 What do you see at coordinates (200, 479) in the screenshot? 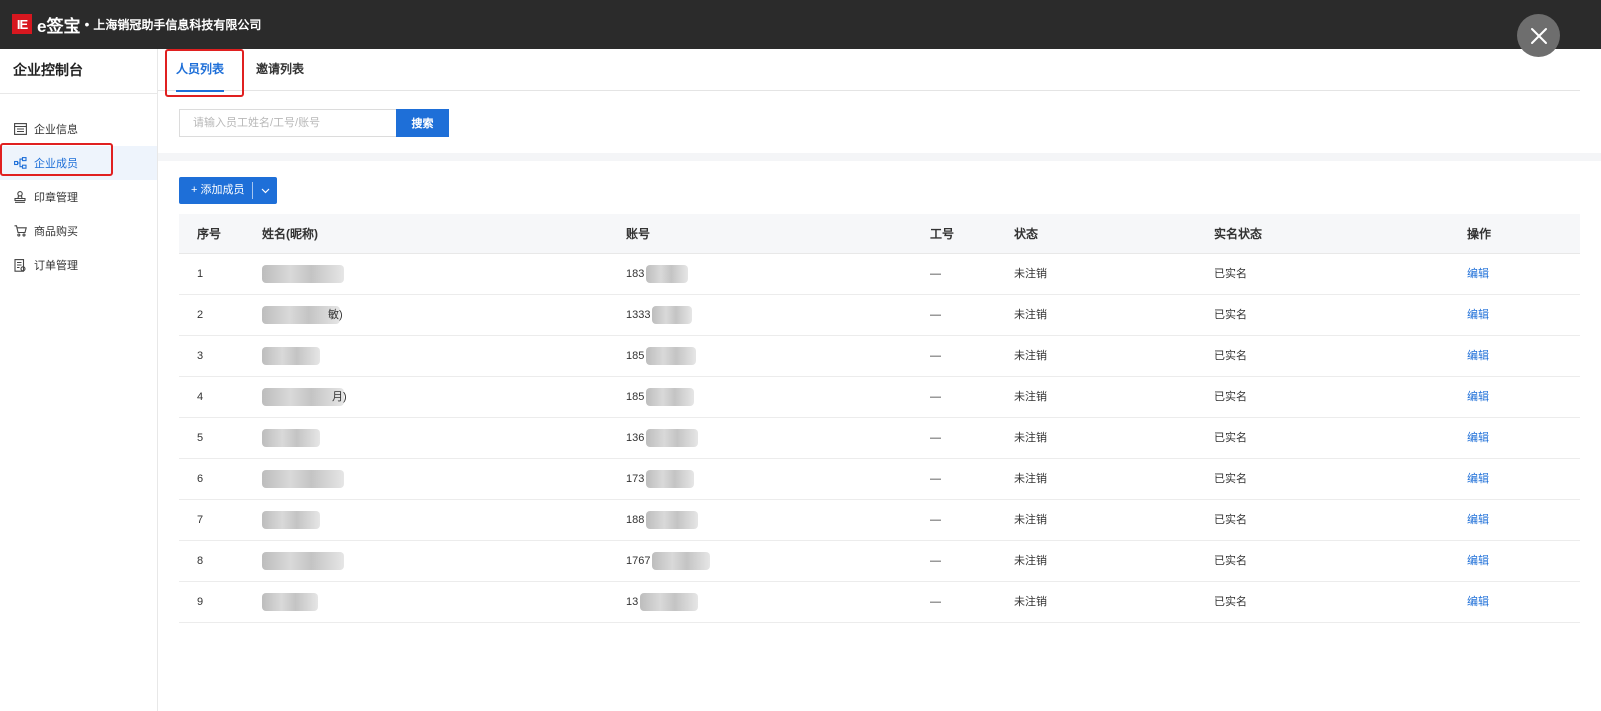
I see `cell-seq: 6` at bounding box center [200, 479].